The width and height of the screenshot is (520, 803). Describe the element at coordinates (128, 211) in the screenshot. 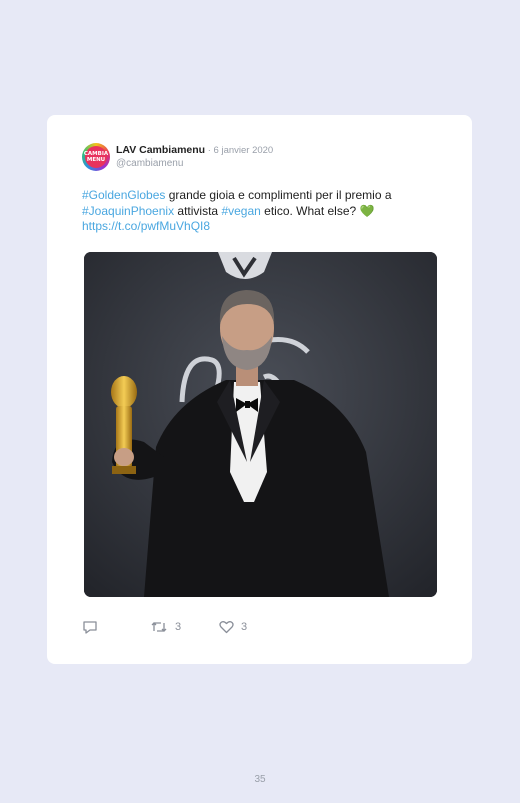

I see `hashtag-joaquinphoenix: #JoaquinPhoenix` at that location.